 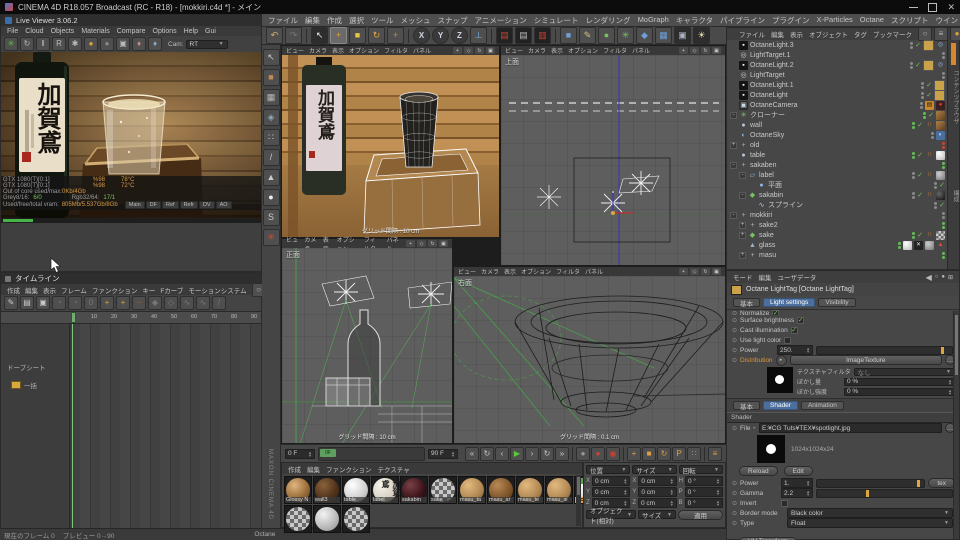 What do you see at coordinates (73, 317) in the screenshot?
I see `playhead` at bounding box center [73, 317].